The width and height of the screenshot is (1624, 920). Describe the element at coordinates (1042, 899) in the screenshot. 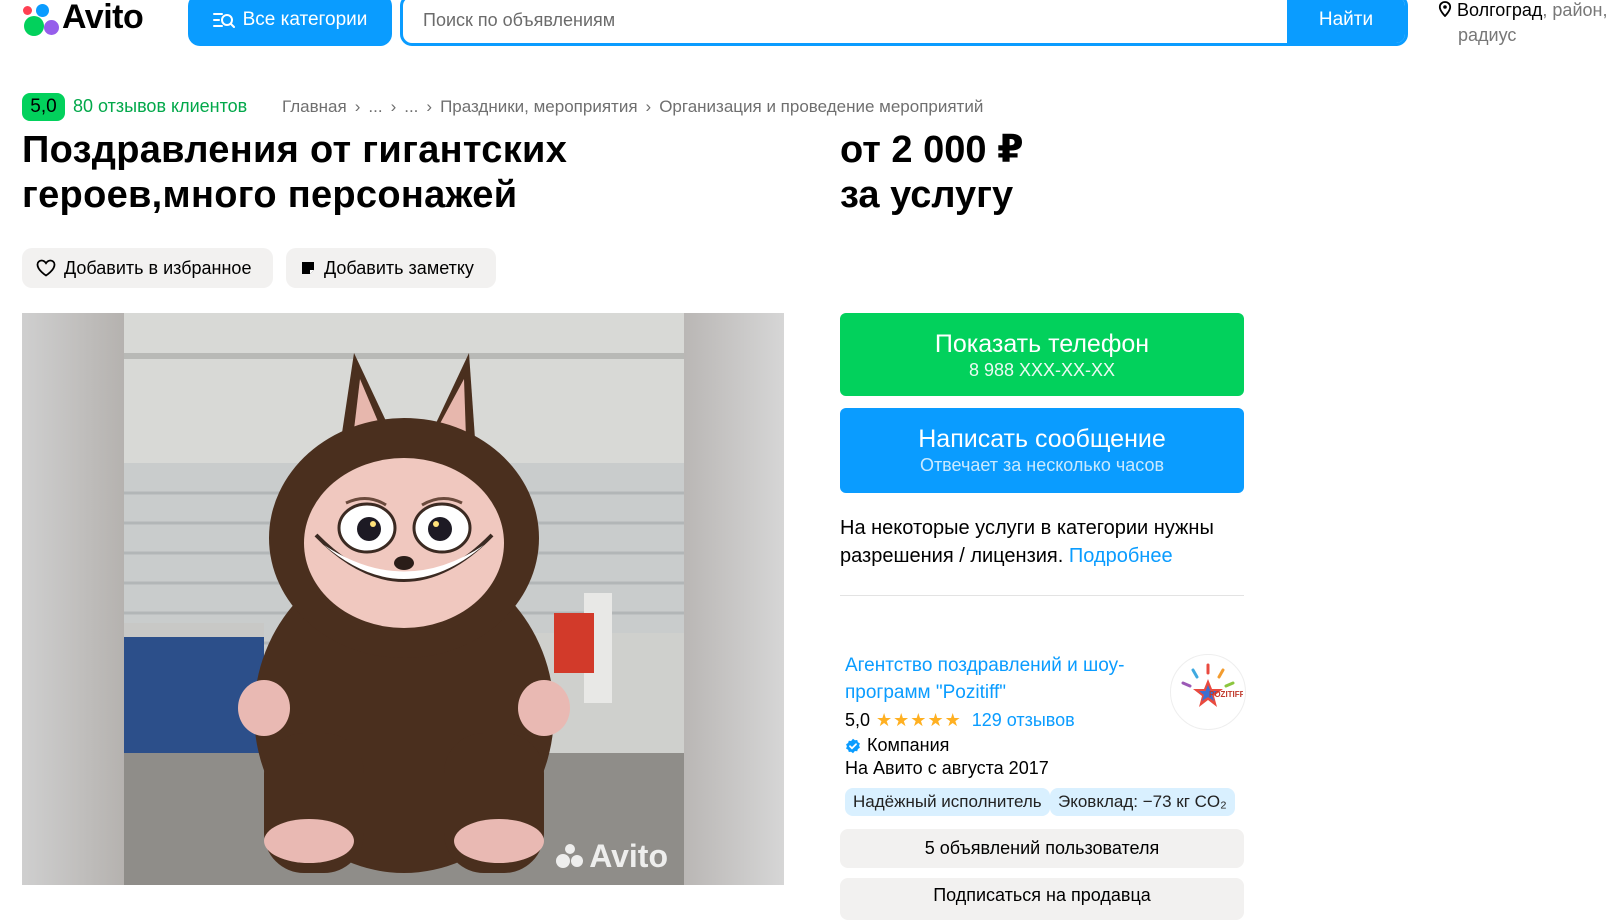

I see `subscribe-seller-button: Подписаться на продавца` at that location.